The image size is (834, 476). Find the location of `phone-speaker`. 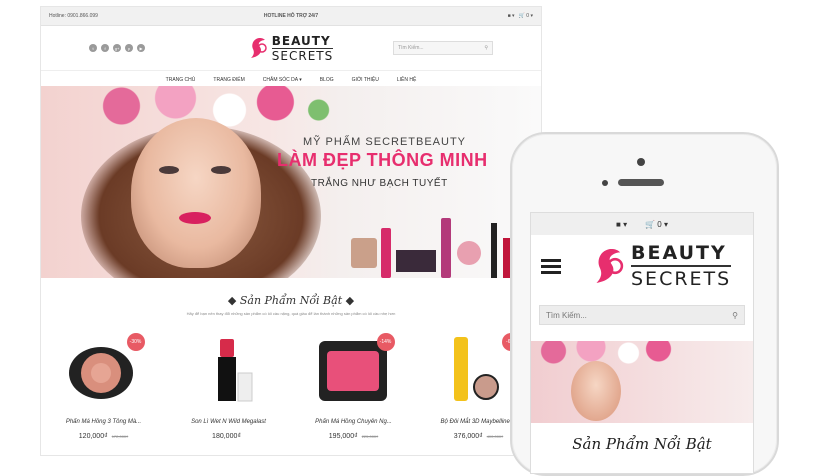

phone-speaker is located at coordinates (641, 182).